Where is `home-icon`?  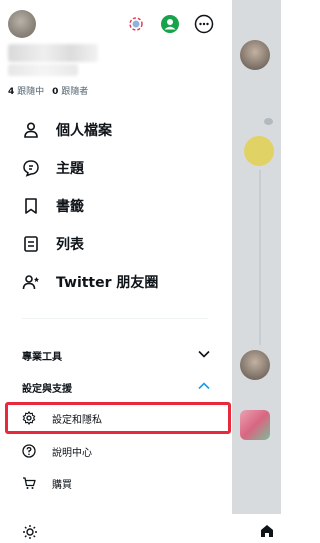 home-icon is located at coordinates (267, 531).